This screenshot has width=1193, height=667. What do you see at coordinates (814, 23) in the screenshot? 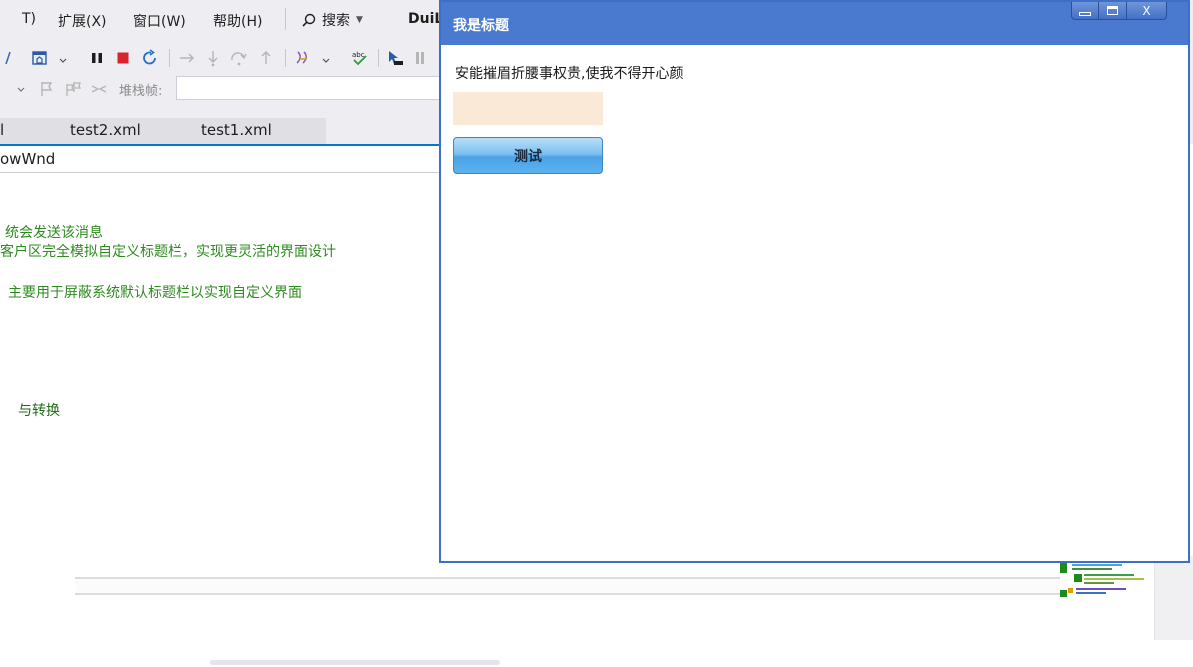
I see `dialog-title-bar: 我是标题 X` at bounding box center [814, 23].